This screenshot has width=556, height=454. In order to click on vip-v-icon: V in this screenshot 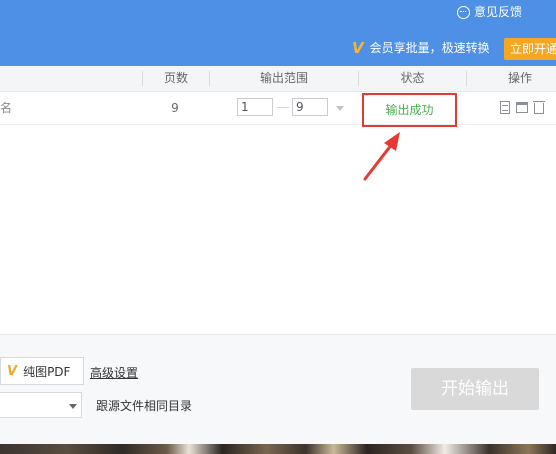, I will do `click(358, 48)`.